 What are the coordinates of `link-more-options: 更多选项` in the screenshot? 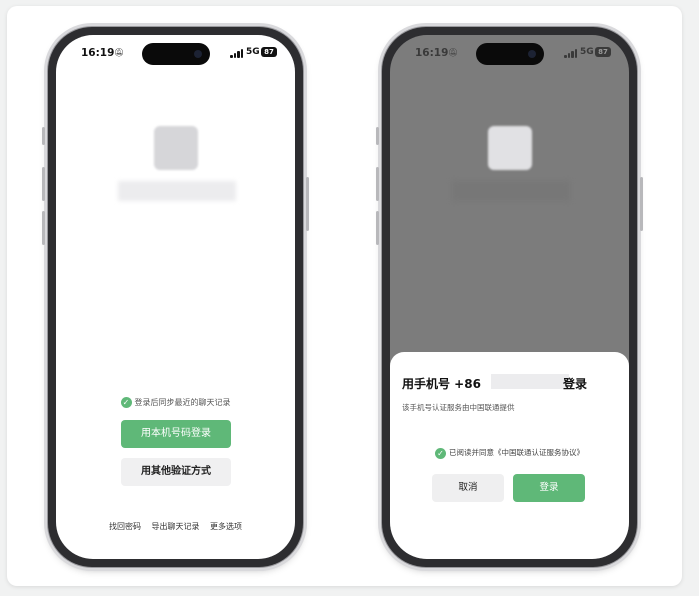 It's located at (226, 526).